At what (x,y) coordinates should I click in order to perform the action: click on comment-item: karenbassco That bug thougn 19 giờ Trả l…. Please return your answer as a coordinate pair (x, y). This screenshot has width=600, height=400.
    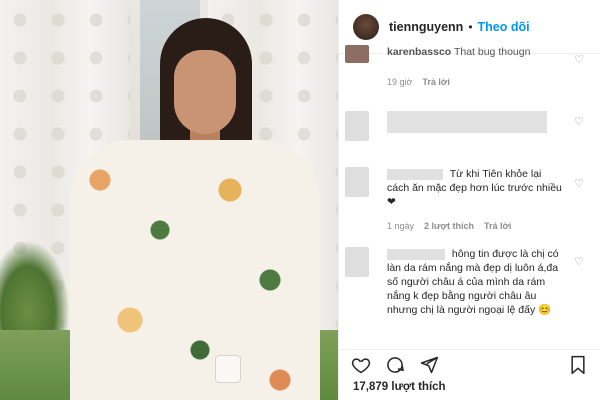
    Looking at the image, I should click on (469, 66).